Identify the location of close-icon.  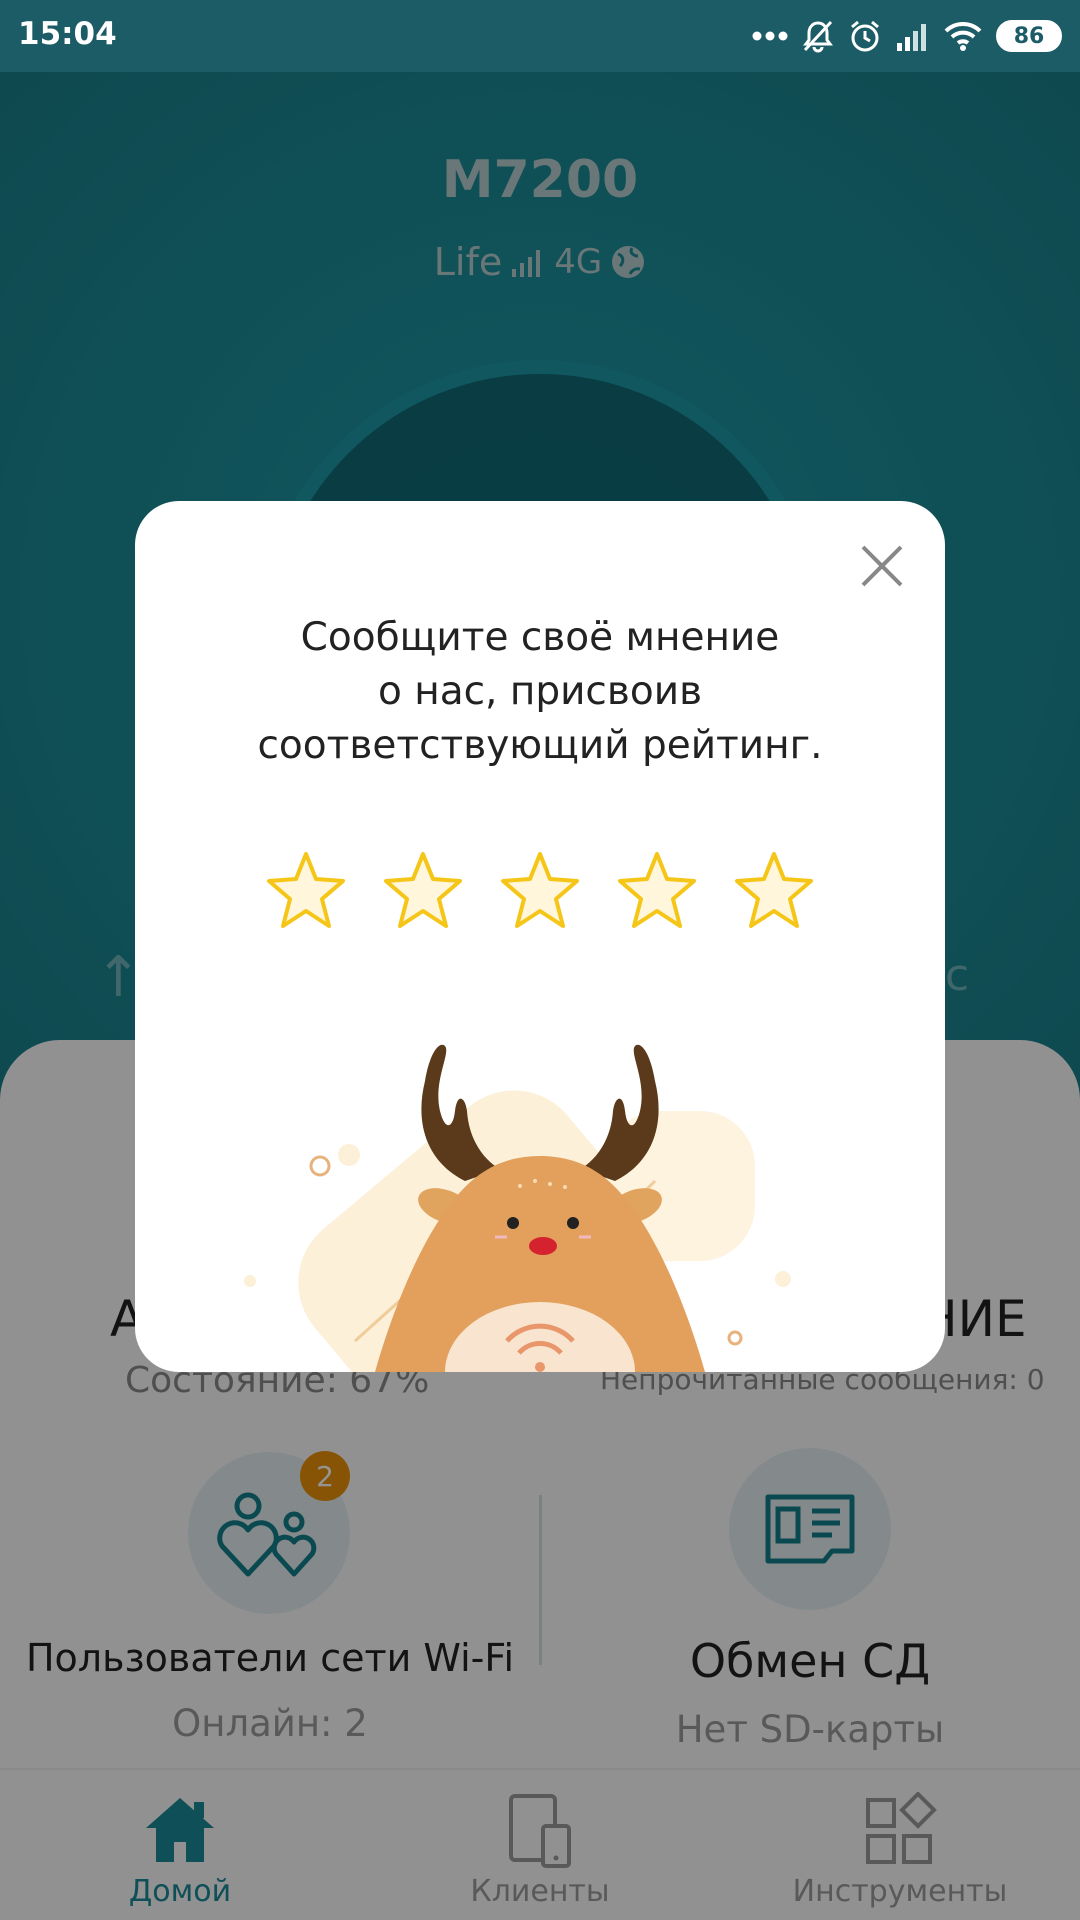
(882, 566).